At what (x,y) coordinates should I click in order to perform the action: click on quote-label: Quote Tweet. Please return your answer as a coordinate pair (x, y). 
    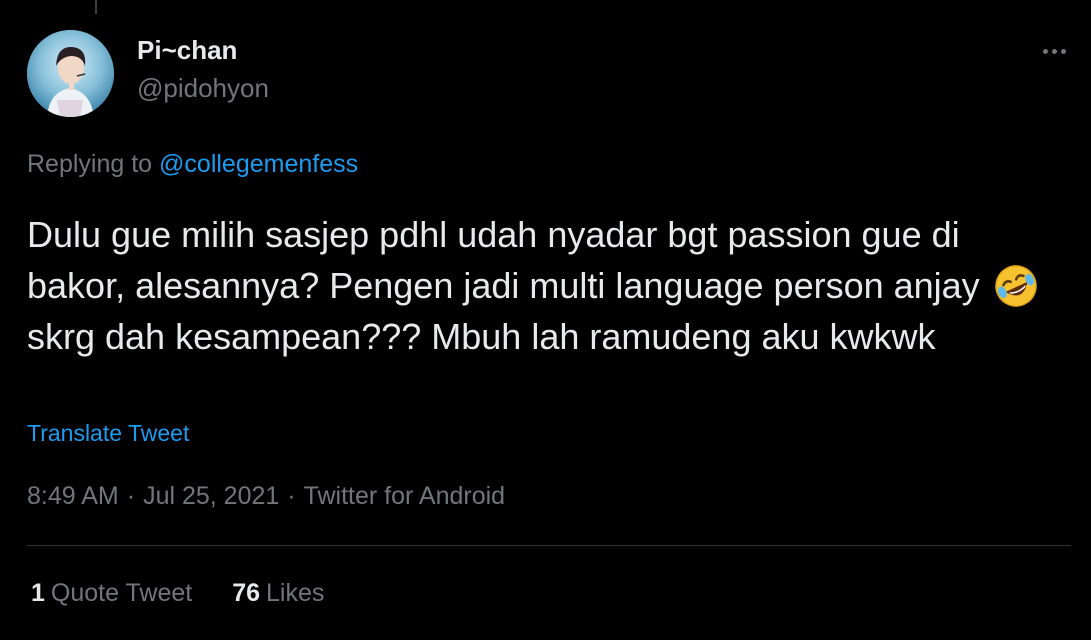
    Looking at the image, I should click on (121, 593).